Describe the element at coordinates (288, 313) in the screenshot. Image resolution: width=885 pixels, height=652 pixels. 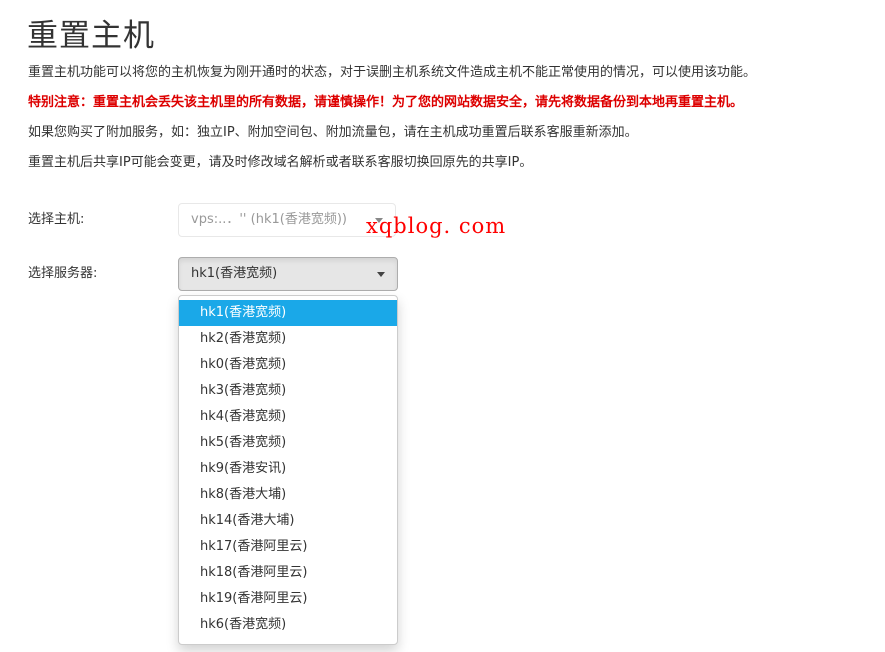
I see `server-option: hk1(香港宽频)` at that location.